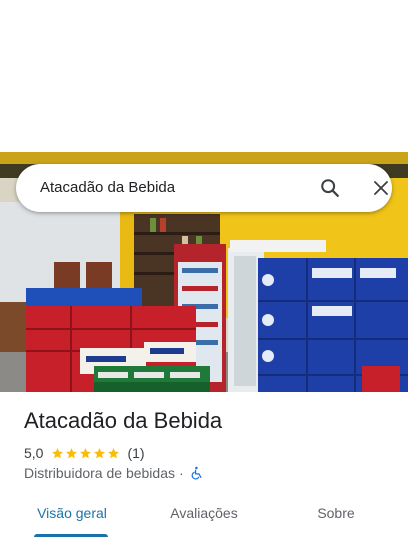 Image resolution: width=408 pixels, height=544 pixels. What do you see at coordinates (197, 473) in the screenshot?
I see `wheelchair-icon` at bounding box center [197, 473].